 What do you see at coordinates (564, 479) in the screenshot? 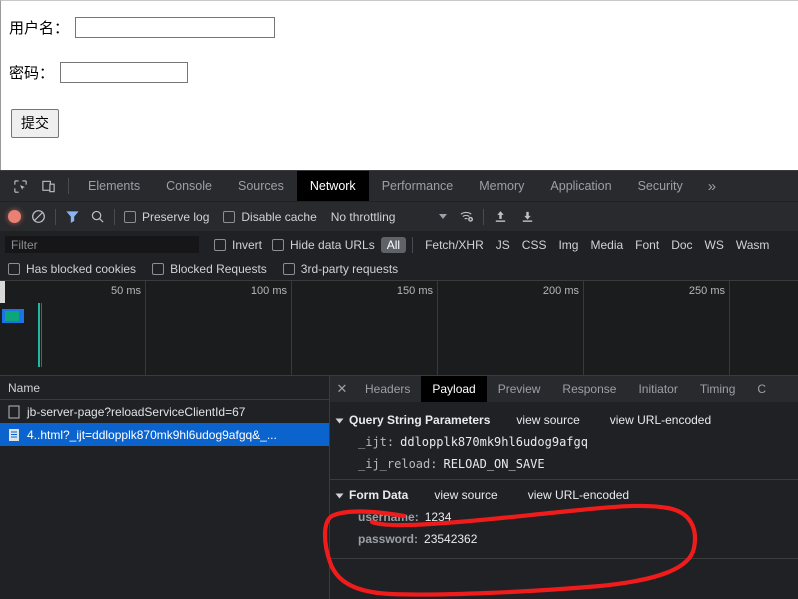
I see `payload-divider` at bounding box center [564, 479].